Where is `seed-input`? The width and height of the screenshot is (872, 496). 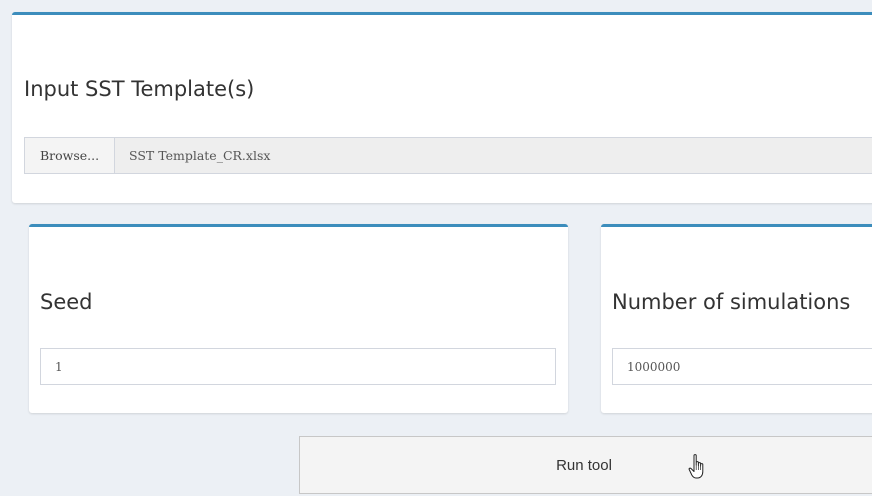 seed-input is located at coordinates (298, 366).